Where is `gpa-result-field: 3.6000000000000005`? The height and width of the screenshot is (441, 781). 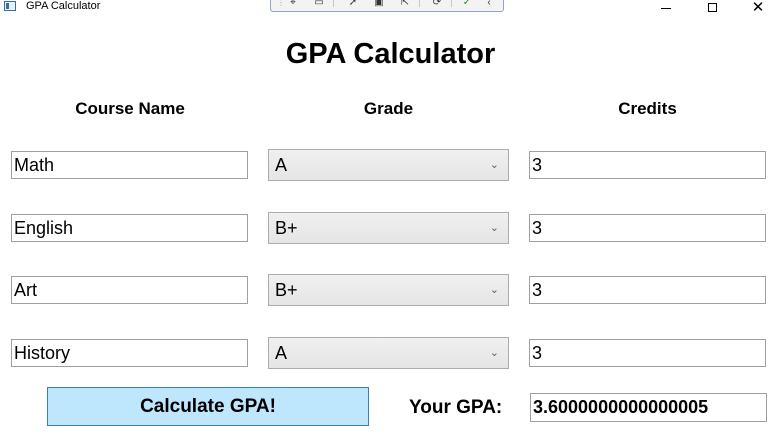
gpa-result-field: 3.6000000000000005 is located at coordinates (648, 407).